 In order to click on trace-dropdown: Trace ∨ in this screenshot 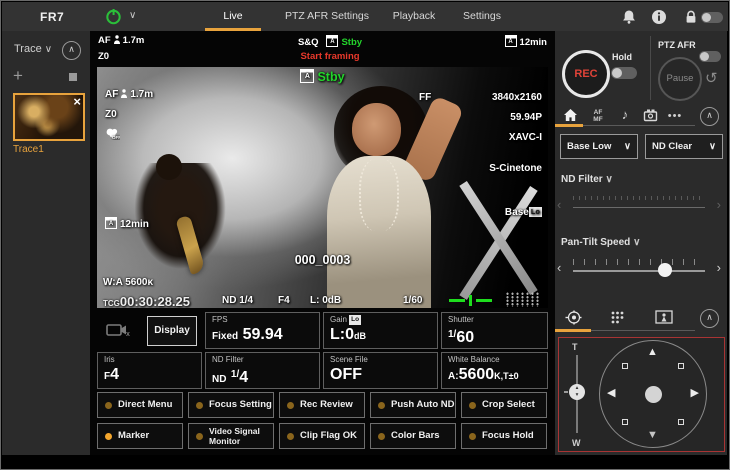, I will do `click(33, 49)`.